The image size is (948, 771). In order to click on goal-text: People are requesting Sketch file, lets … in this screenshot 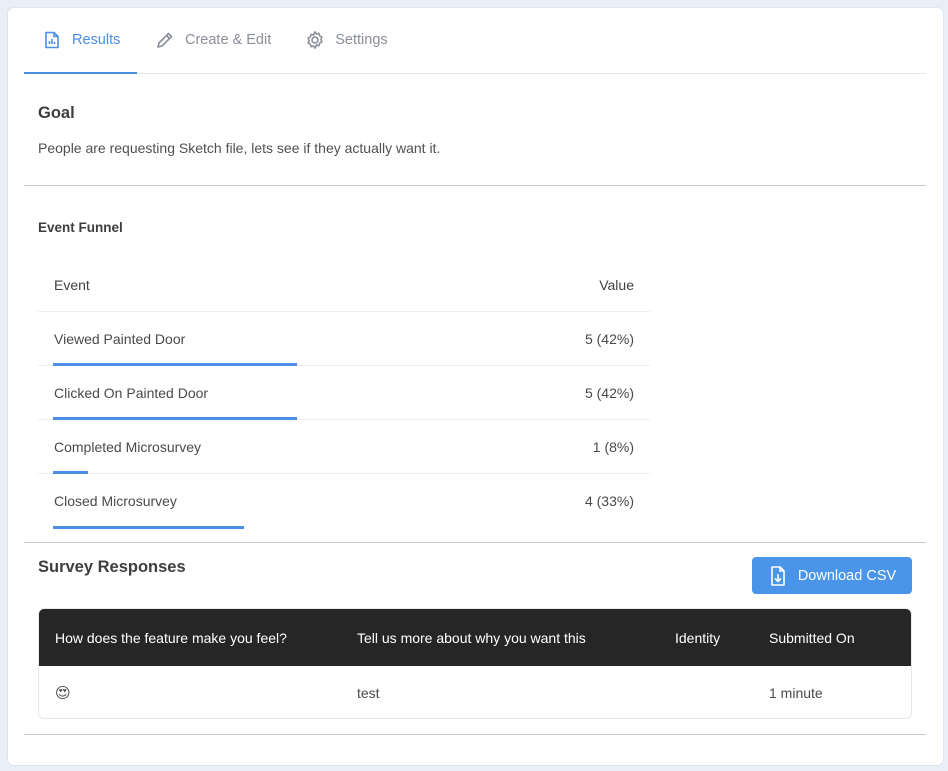, I will do `click(239, 148)`.